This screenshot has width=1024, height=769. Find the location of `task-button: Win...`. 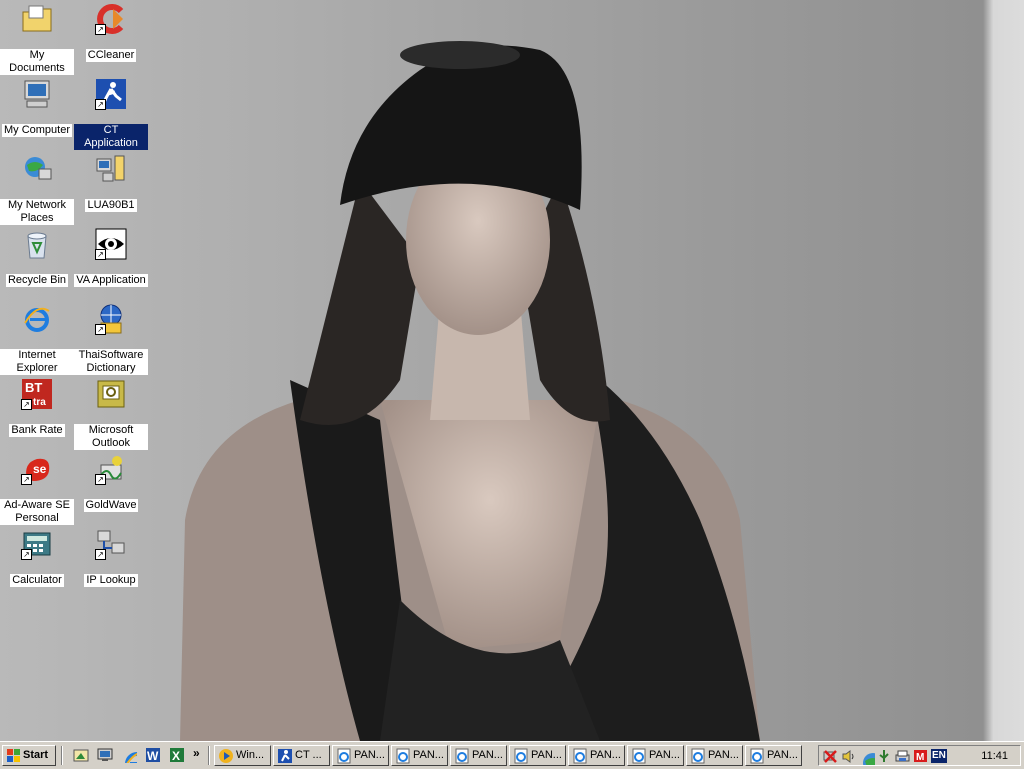

task-button: Win... is located at coordinates (242, 755).